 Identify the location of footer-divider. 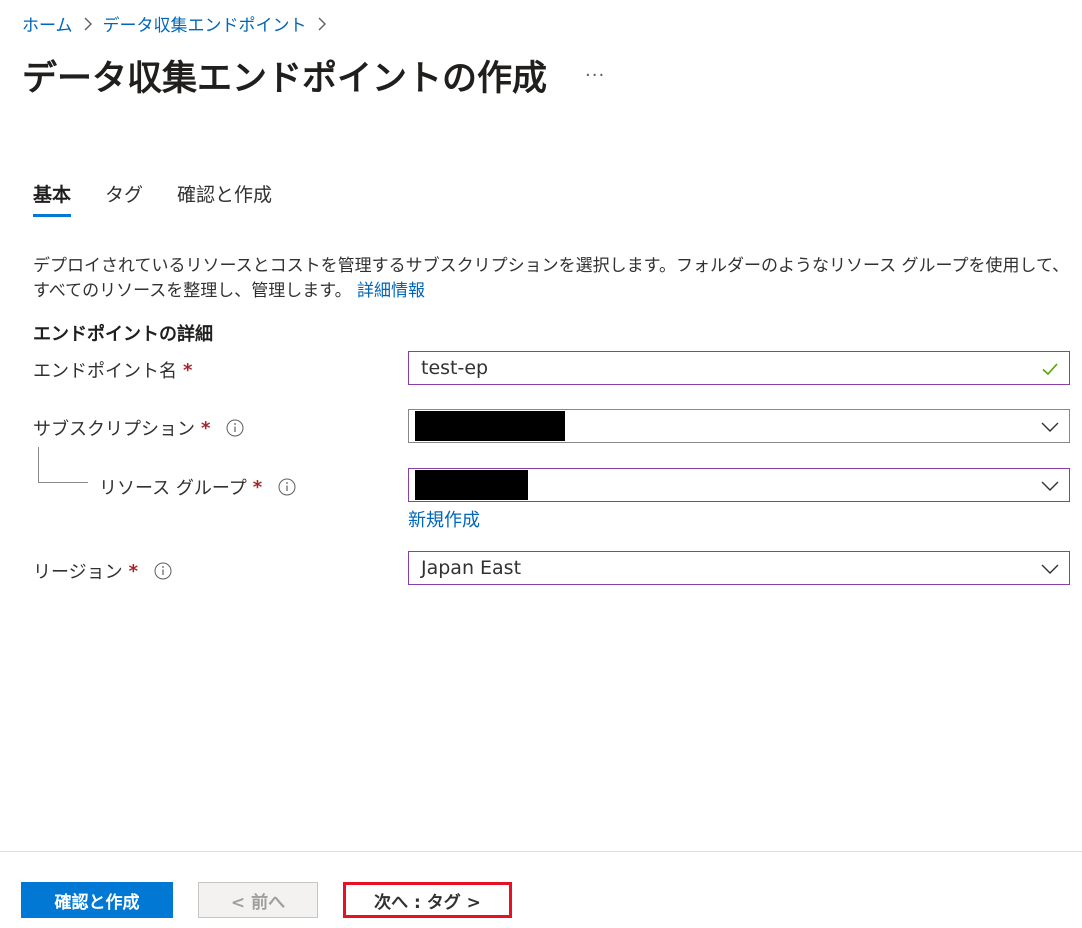
(541, 851).